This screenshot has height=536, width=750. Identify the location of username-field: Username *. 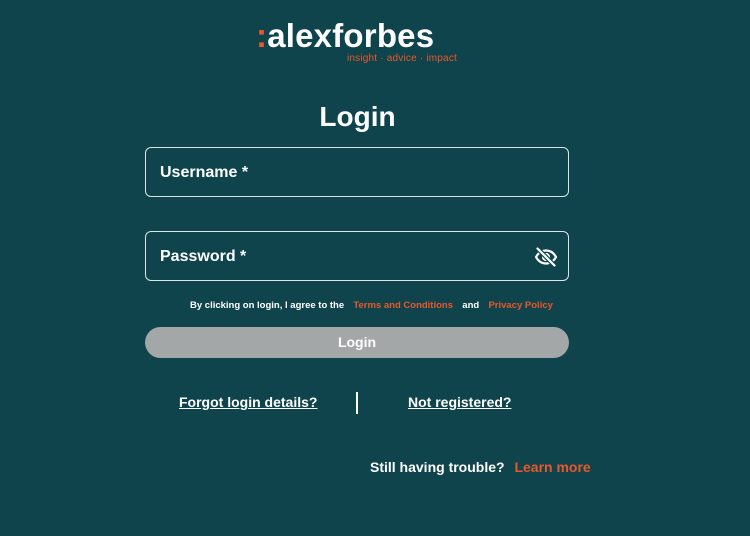
(357, 172).